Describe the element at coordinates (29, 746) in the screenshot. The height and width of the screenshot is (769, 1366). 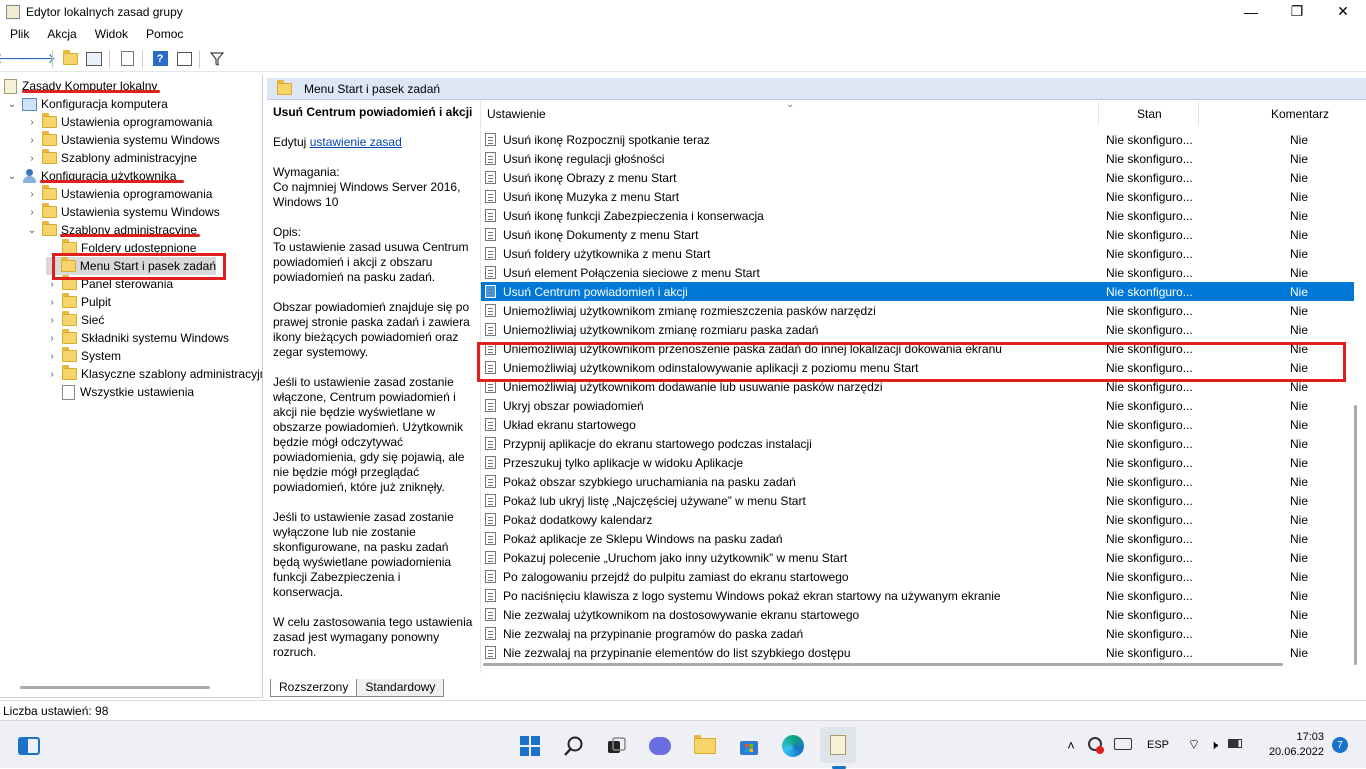
I see `widgets-icon` at that location.